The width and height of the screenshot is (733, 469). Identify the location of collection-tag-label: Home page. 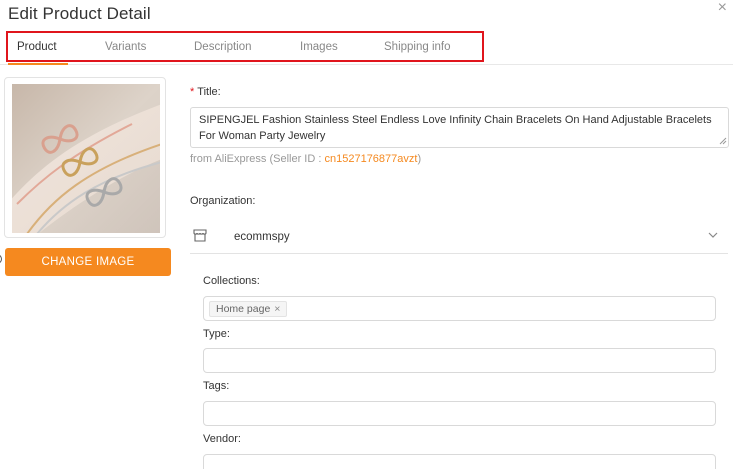
(243, 309).